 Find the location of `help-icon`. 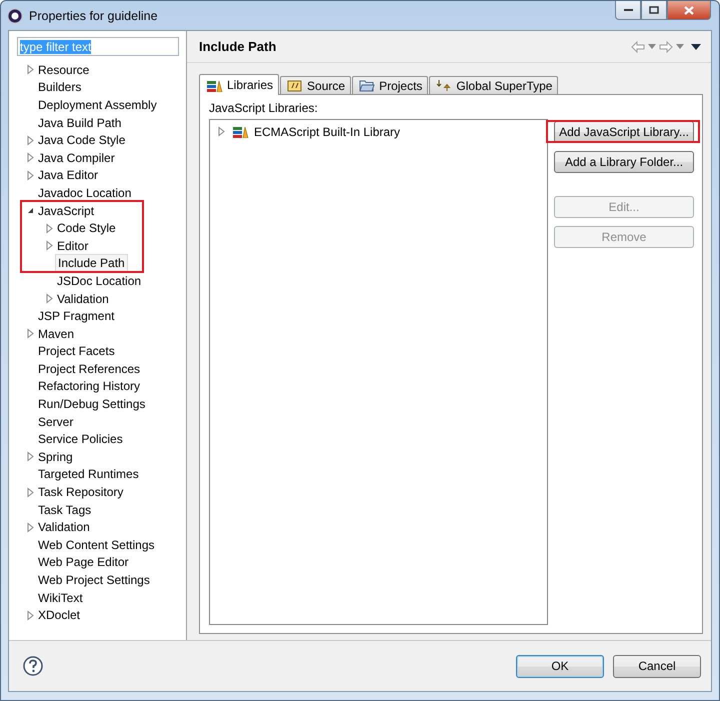

help-icon is located at coordinates (33, 666).